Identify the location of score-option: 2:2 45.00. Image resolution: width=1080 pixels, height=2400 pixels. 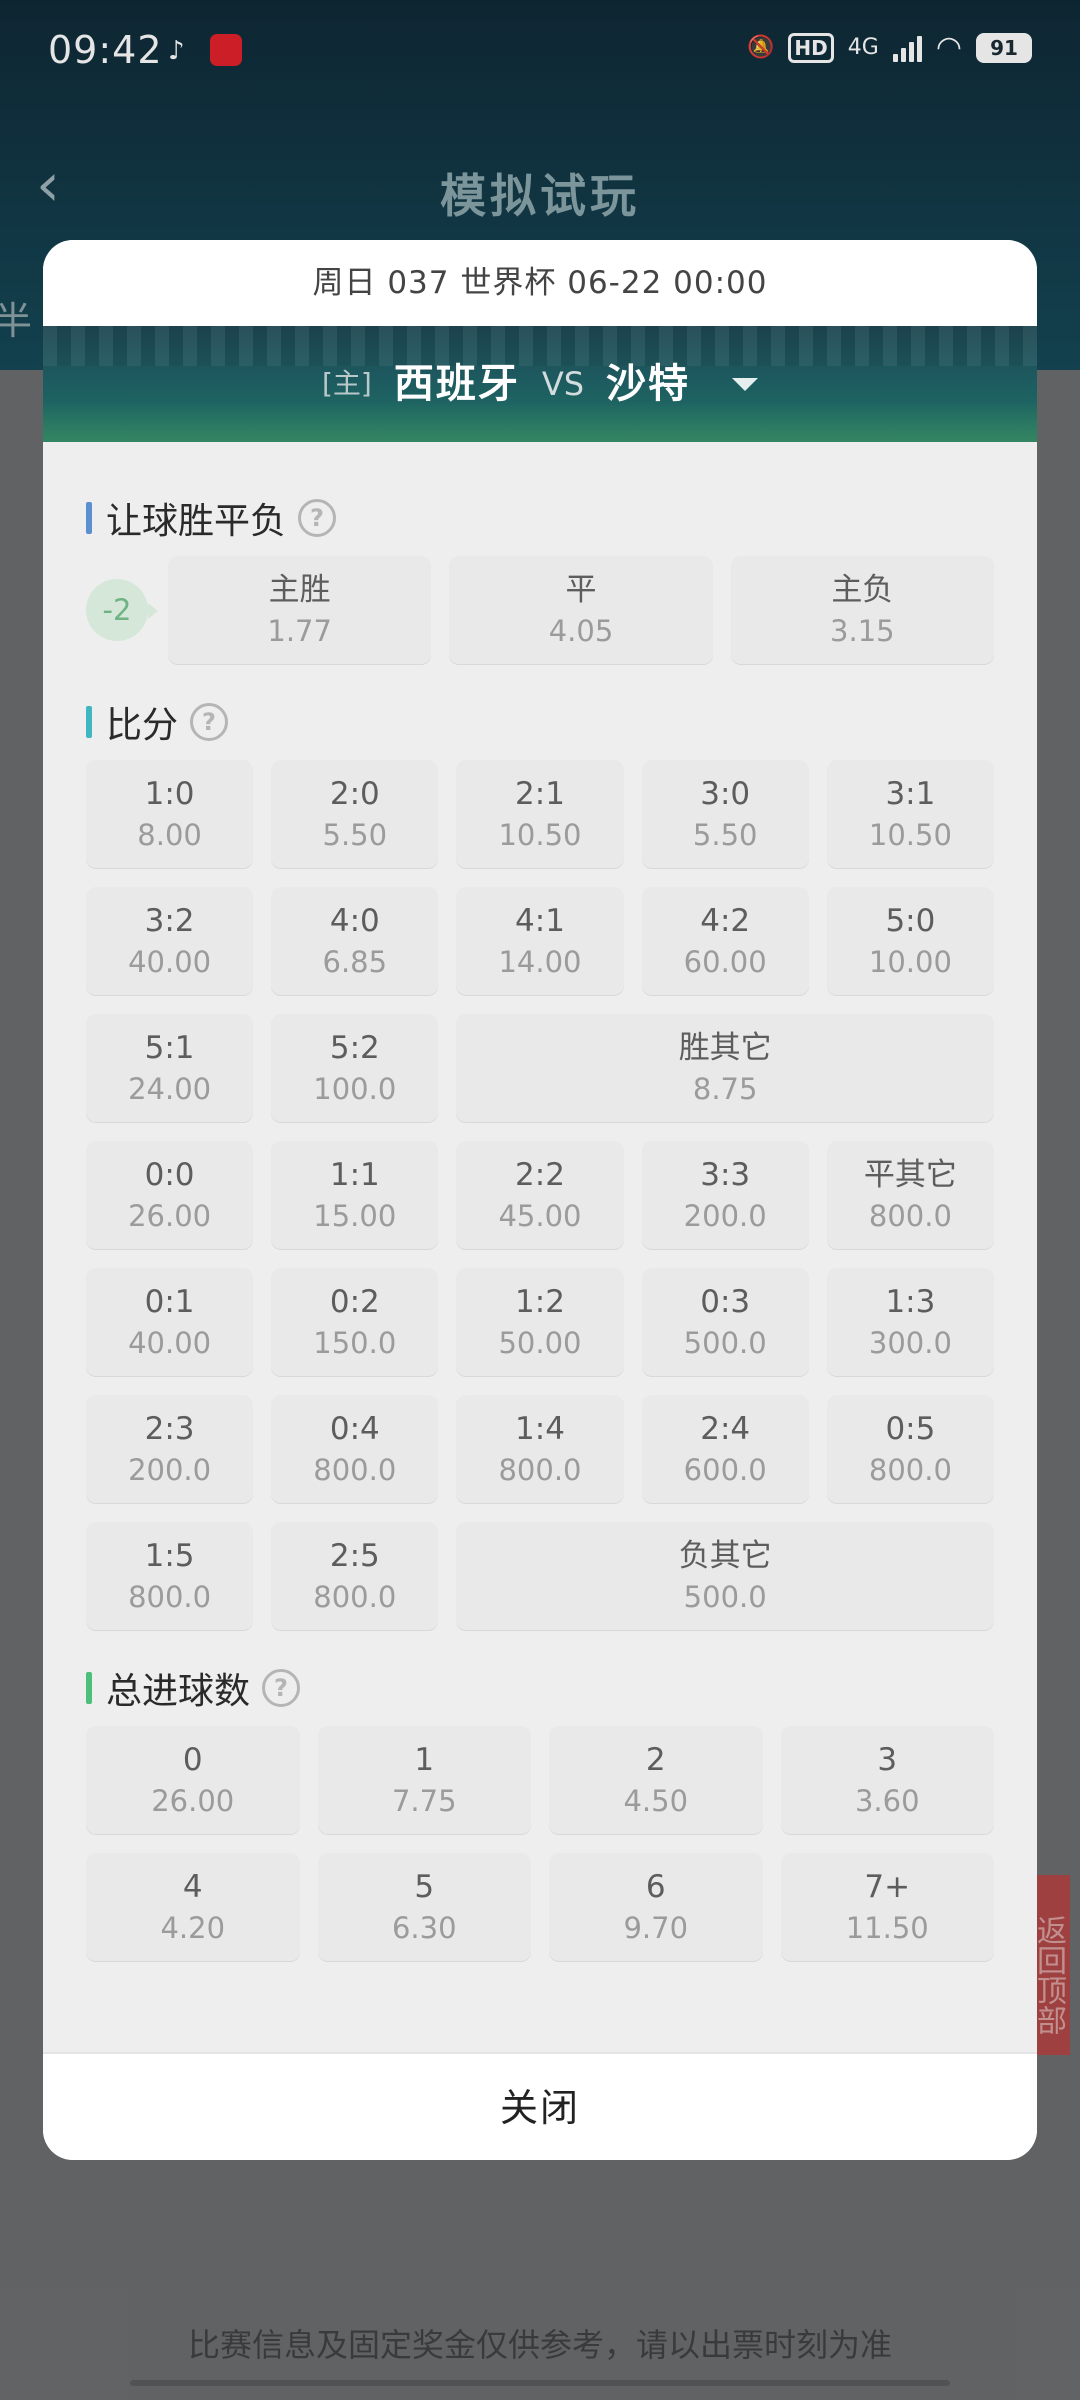
(540, 1195).